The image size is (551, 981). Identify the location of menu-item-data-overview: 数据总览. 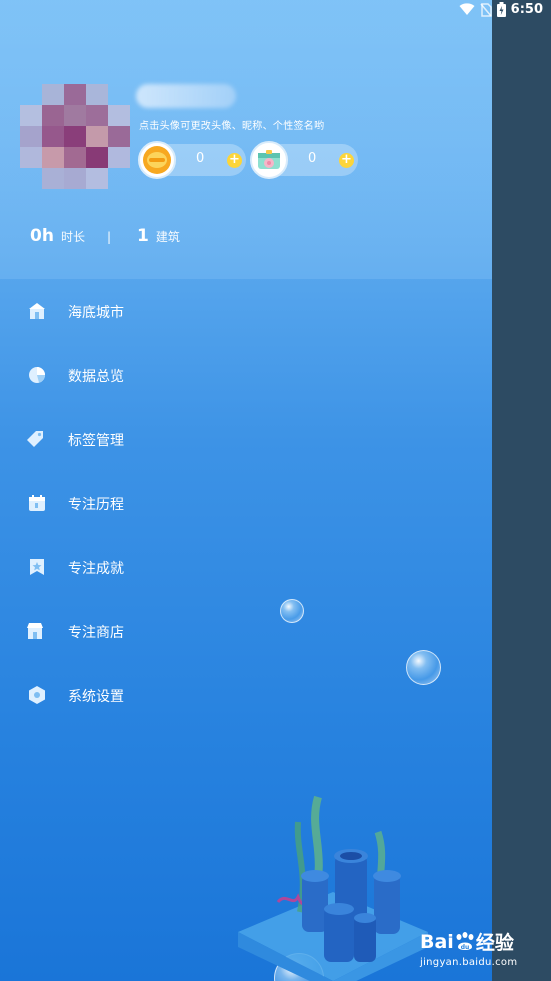
(246, 375).